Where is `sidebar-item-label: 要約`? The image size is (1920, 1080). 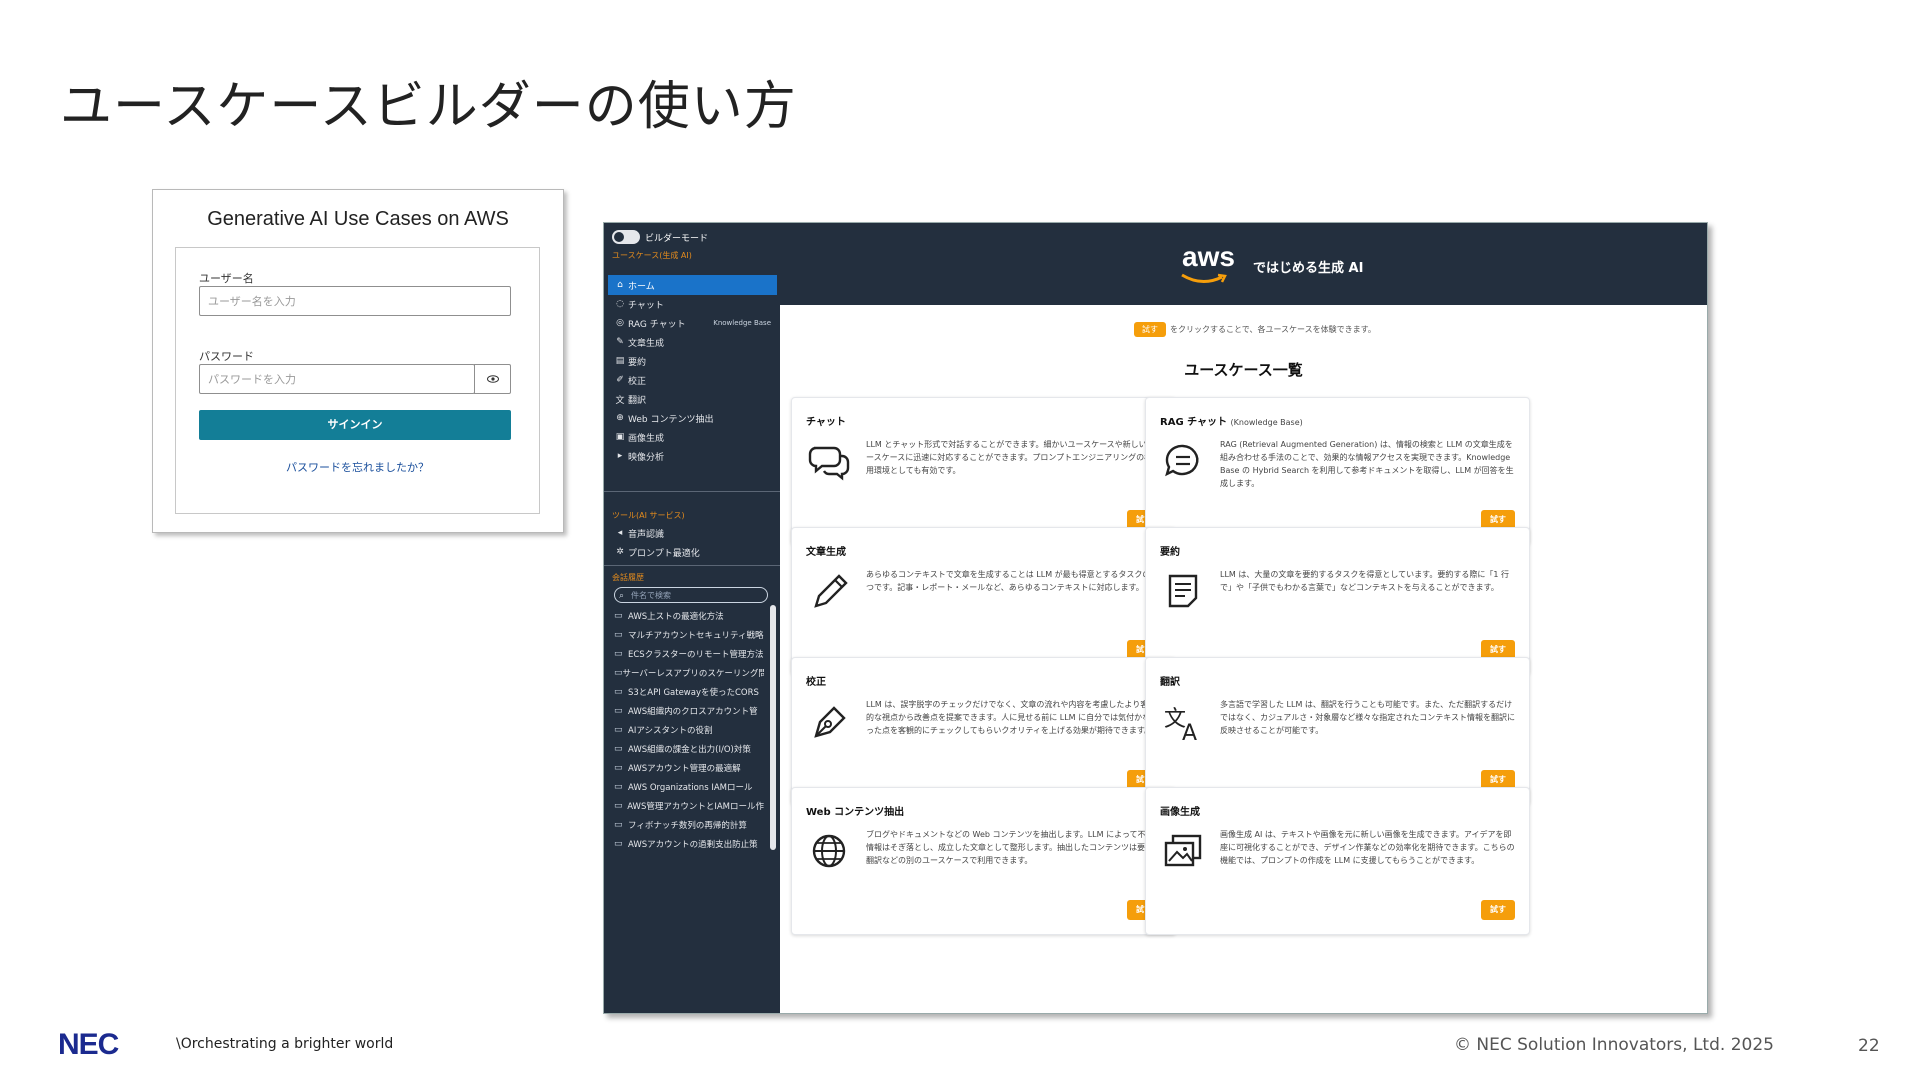 sidebar-item-label: 要約 is located at coordinates (637, 362).